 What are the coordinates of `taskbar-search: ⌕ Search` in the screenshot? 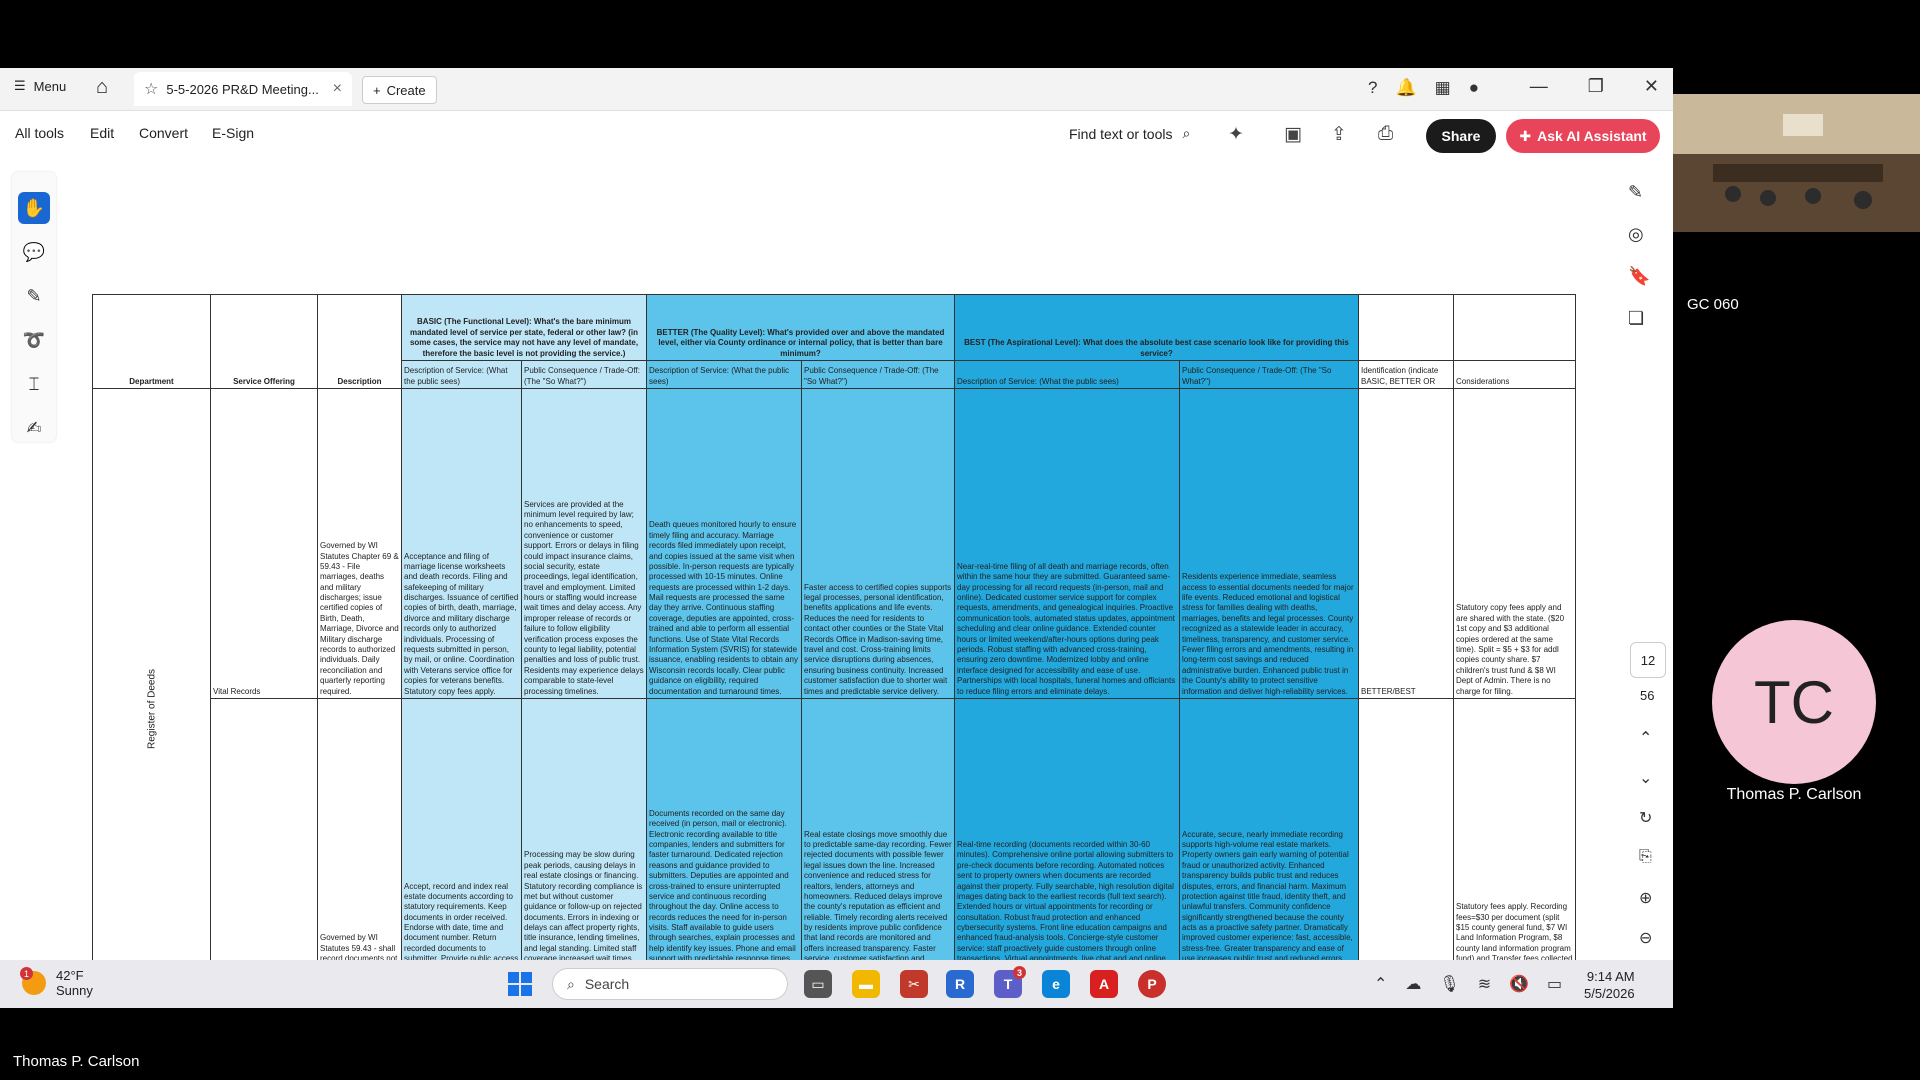 It's located at (670, 984).